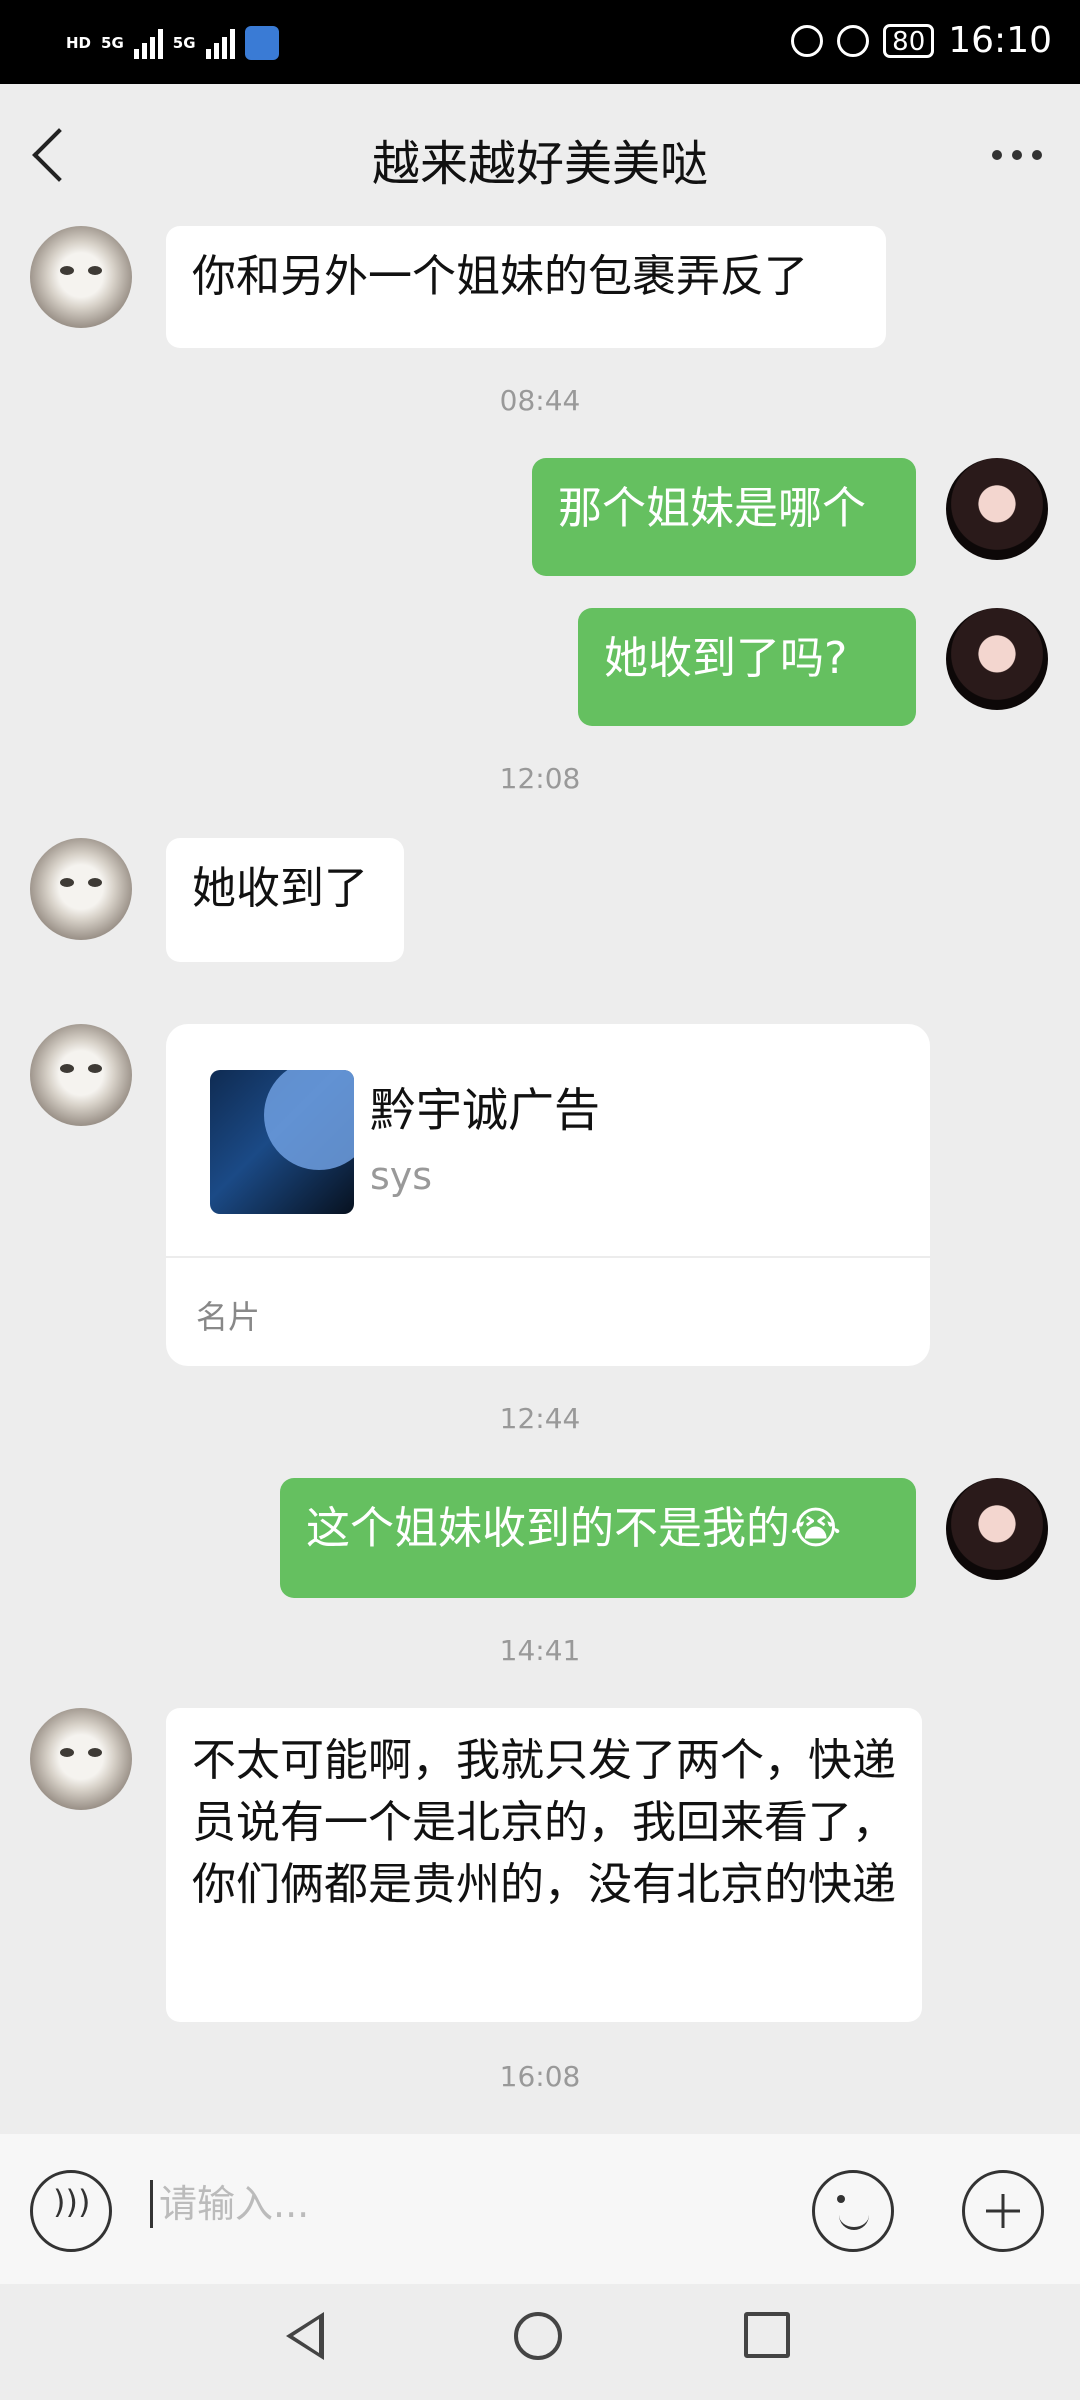  I want to click on card-divider, so click(548, 1257).